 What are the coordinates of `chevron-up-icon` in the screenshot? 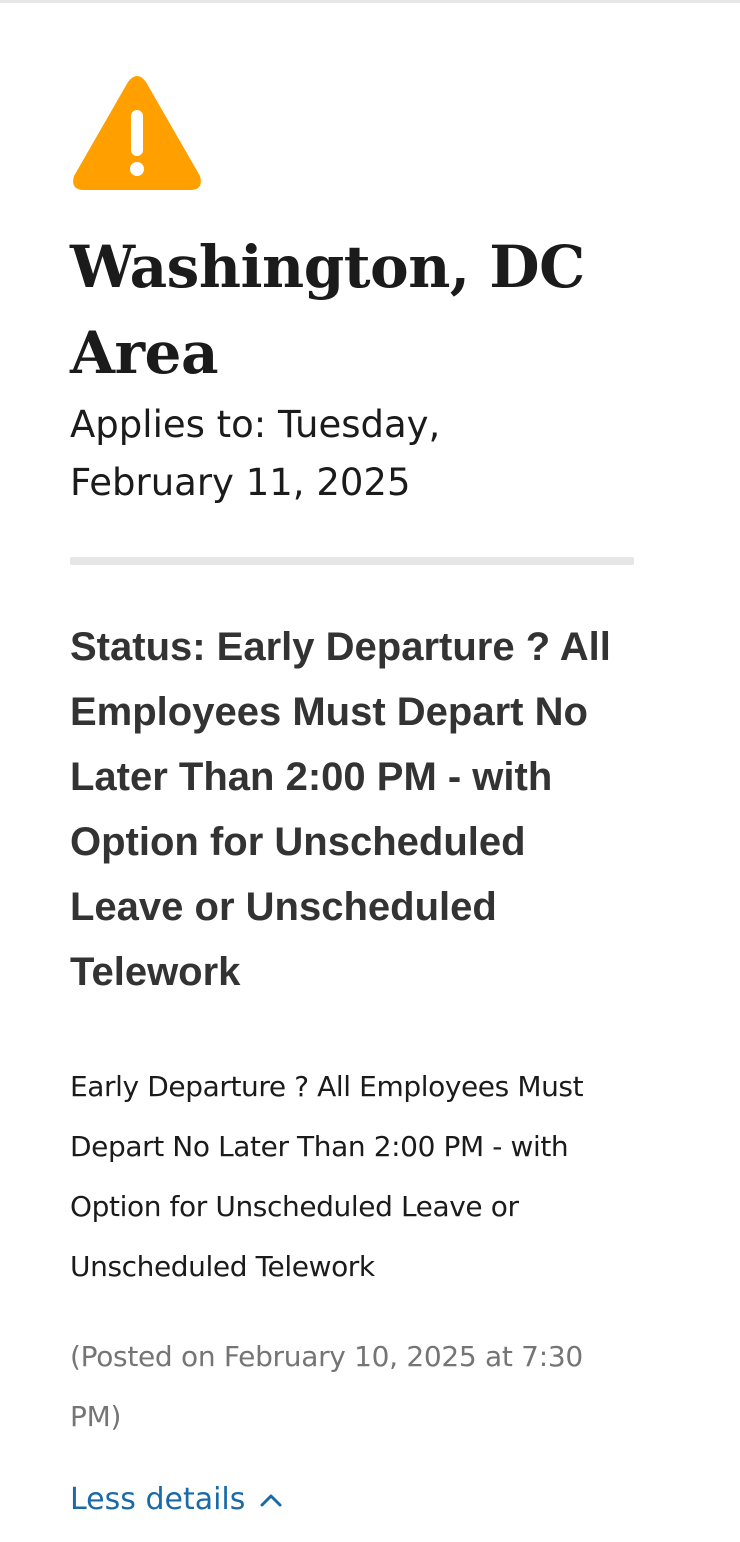 It's located at (271, 1500).